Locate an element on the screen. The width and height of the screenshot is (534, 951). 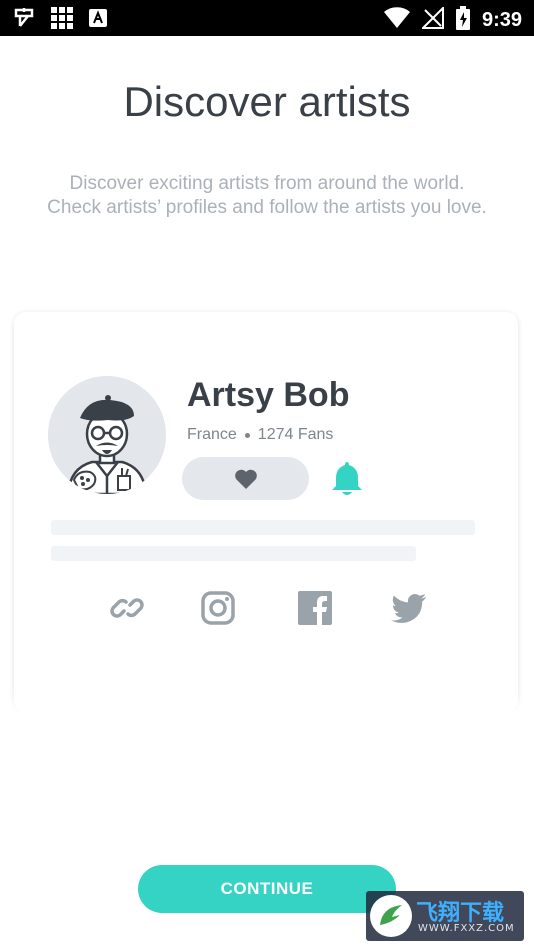
facebook-button is located at coordinates (315, 608).